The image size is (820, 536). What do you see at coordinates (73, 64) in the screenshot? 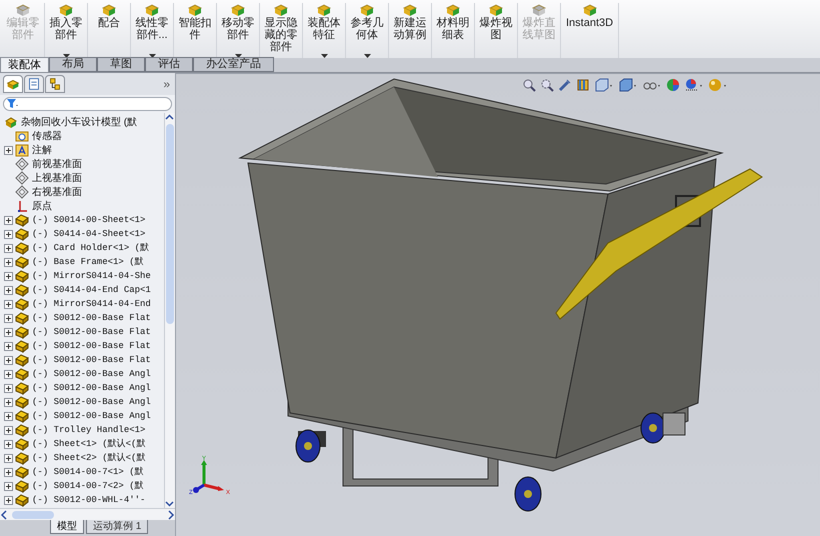
I see `tab: 布局` at bounding box center [73, 64].